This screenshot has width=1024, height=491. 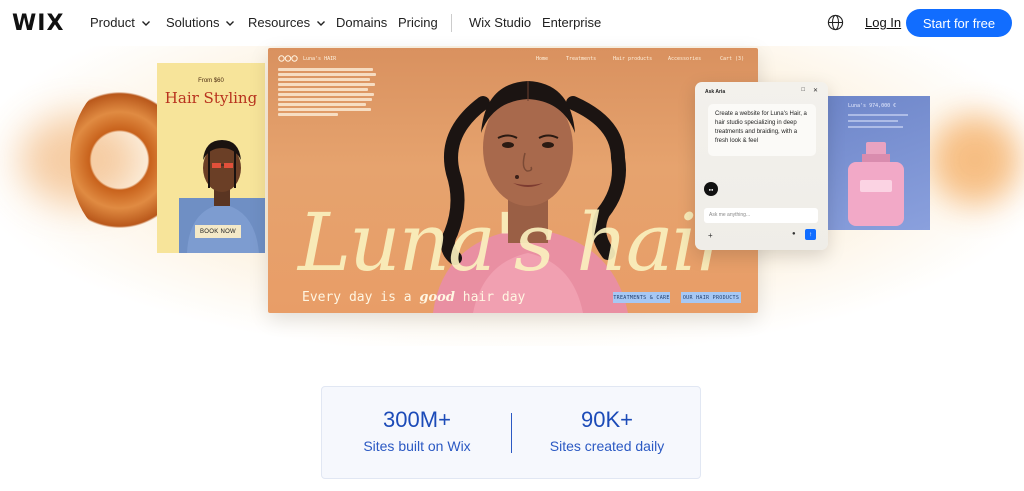 What do you see at coordinates (211, 158) in the screenshot?
I see `hair-styling-card: From $60 Hair Styling BOOK NOW` at bounding box center [211, 158].